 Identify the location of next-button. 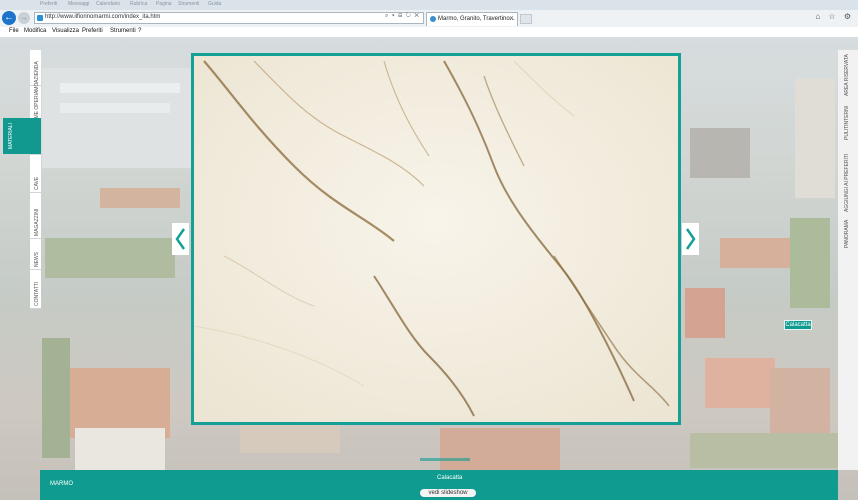
(690, 239).